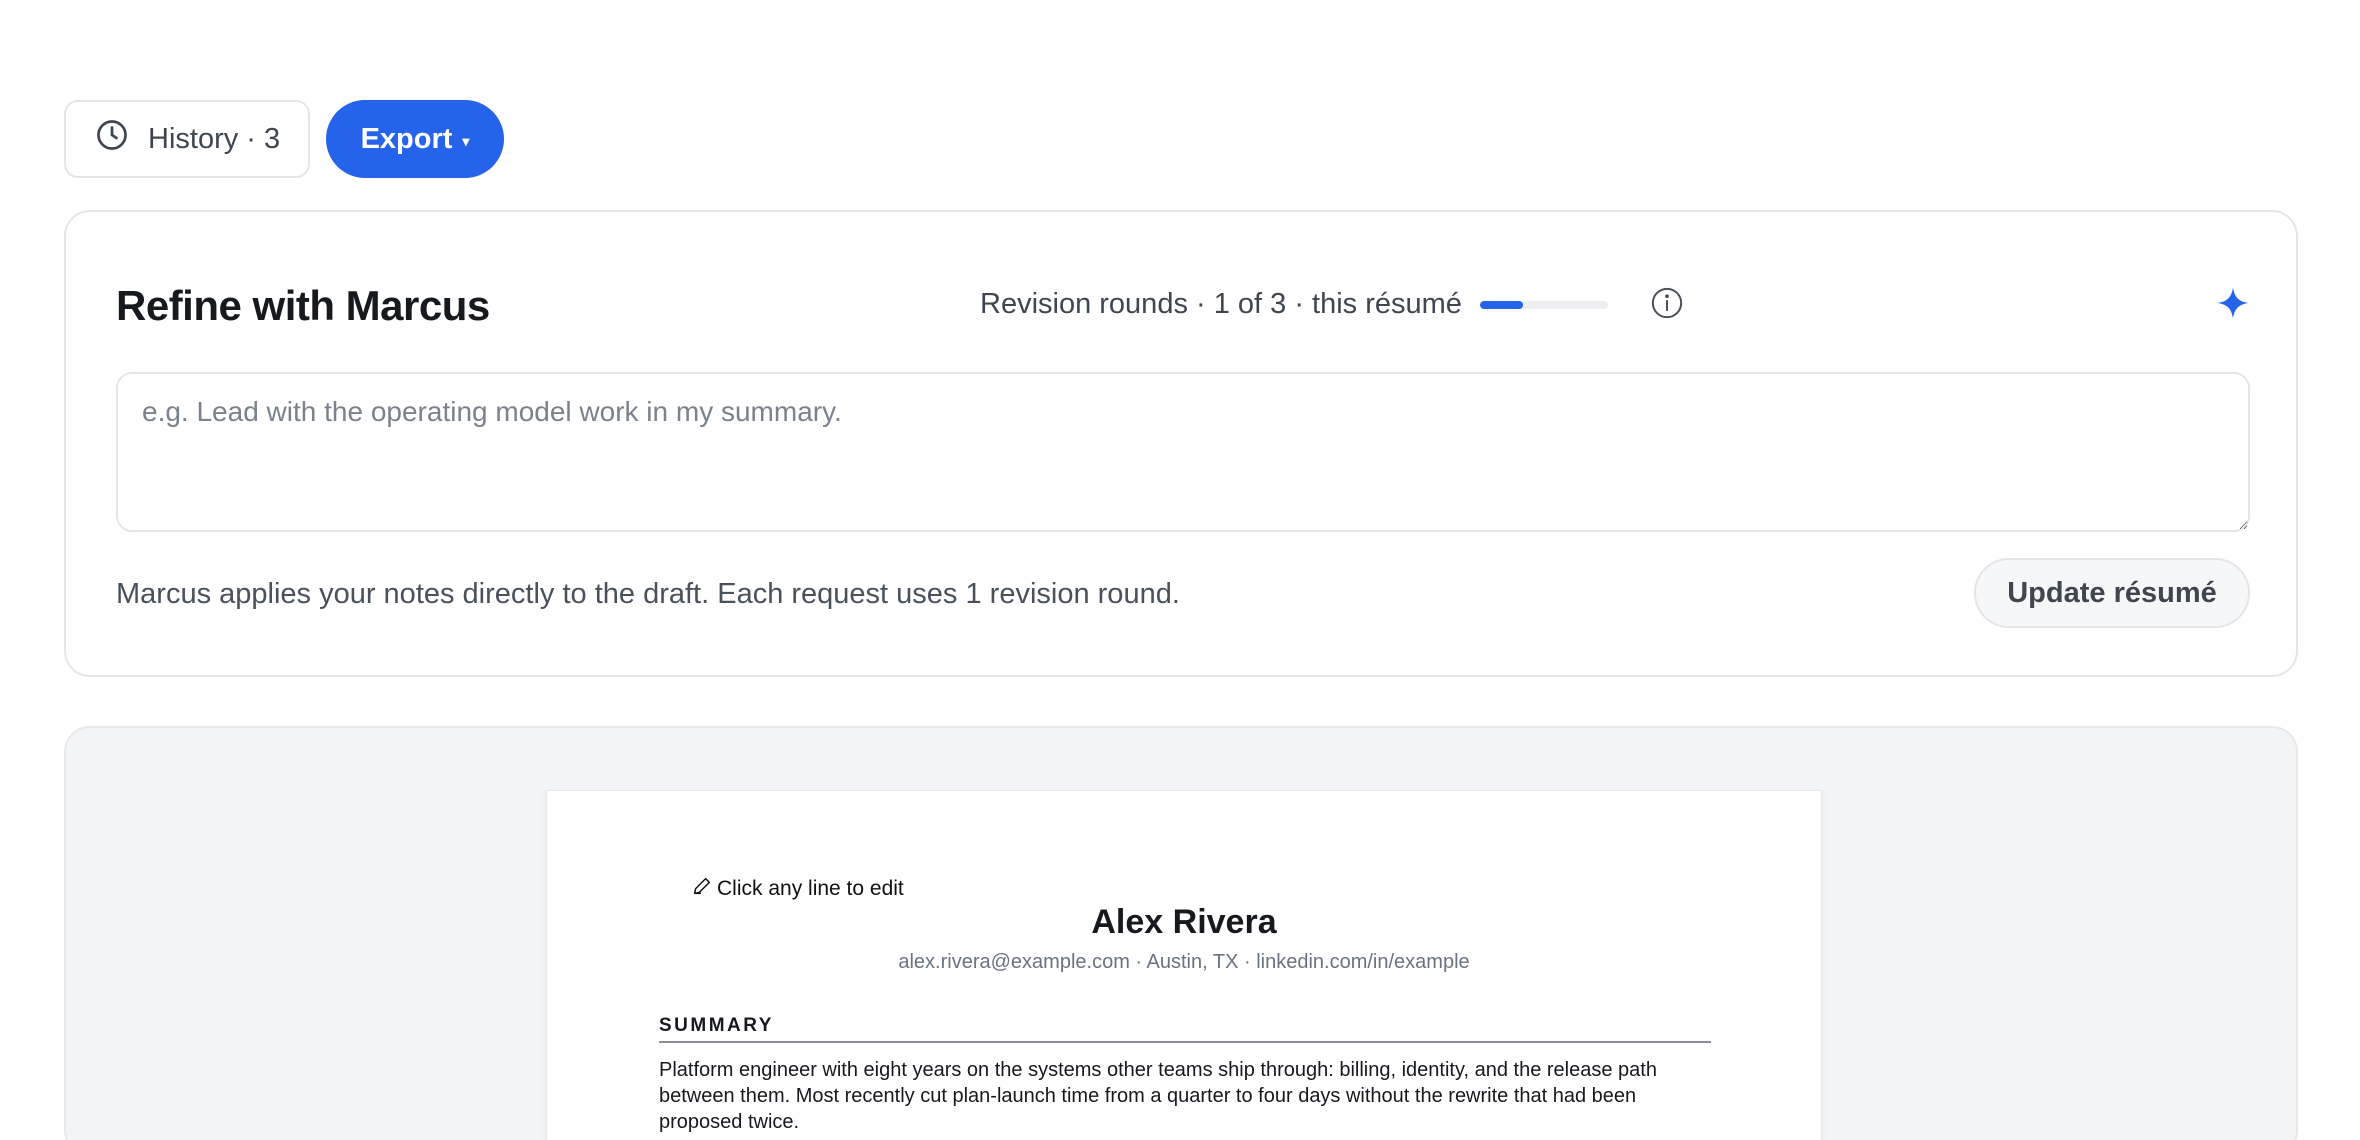 The height and width of the screenshot is (1140, 2360). What do you see at coordinates (810, 888) in the screenshot?
I see `edit-hint-label: Click any line to edit` at bounding box center [810, 888].